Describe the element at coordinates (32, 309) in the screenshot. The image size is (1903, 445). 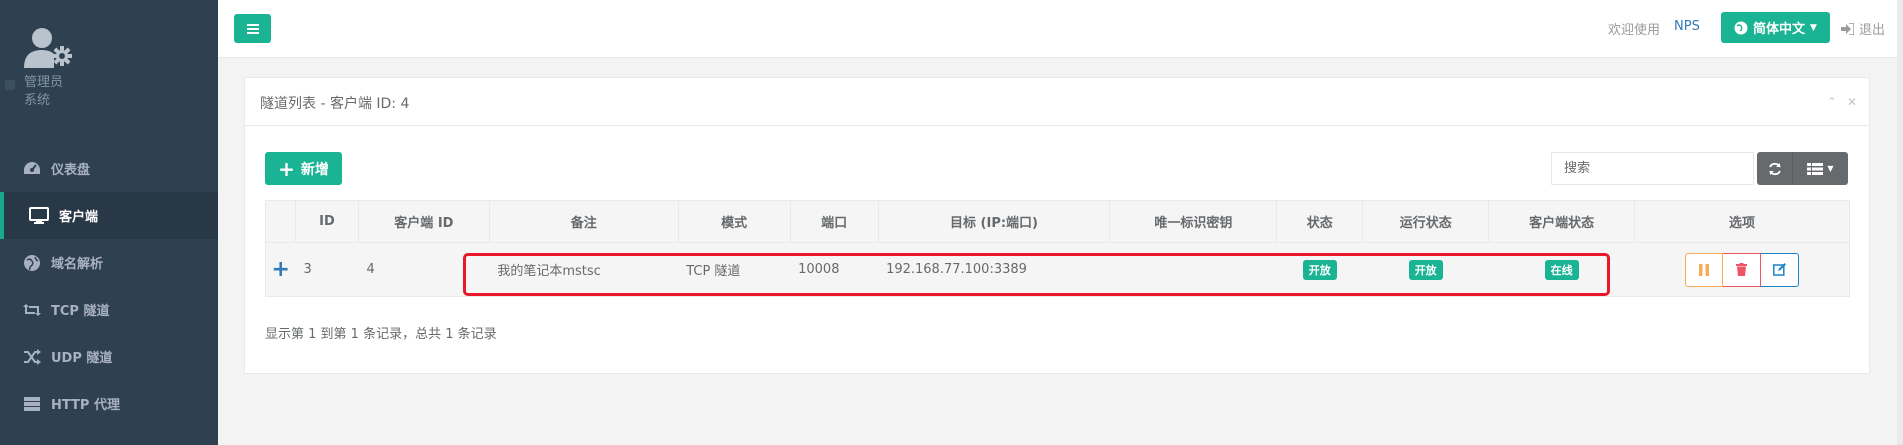
I see `retweet-icon` at that location.